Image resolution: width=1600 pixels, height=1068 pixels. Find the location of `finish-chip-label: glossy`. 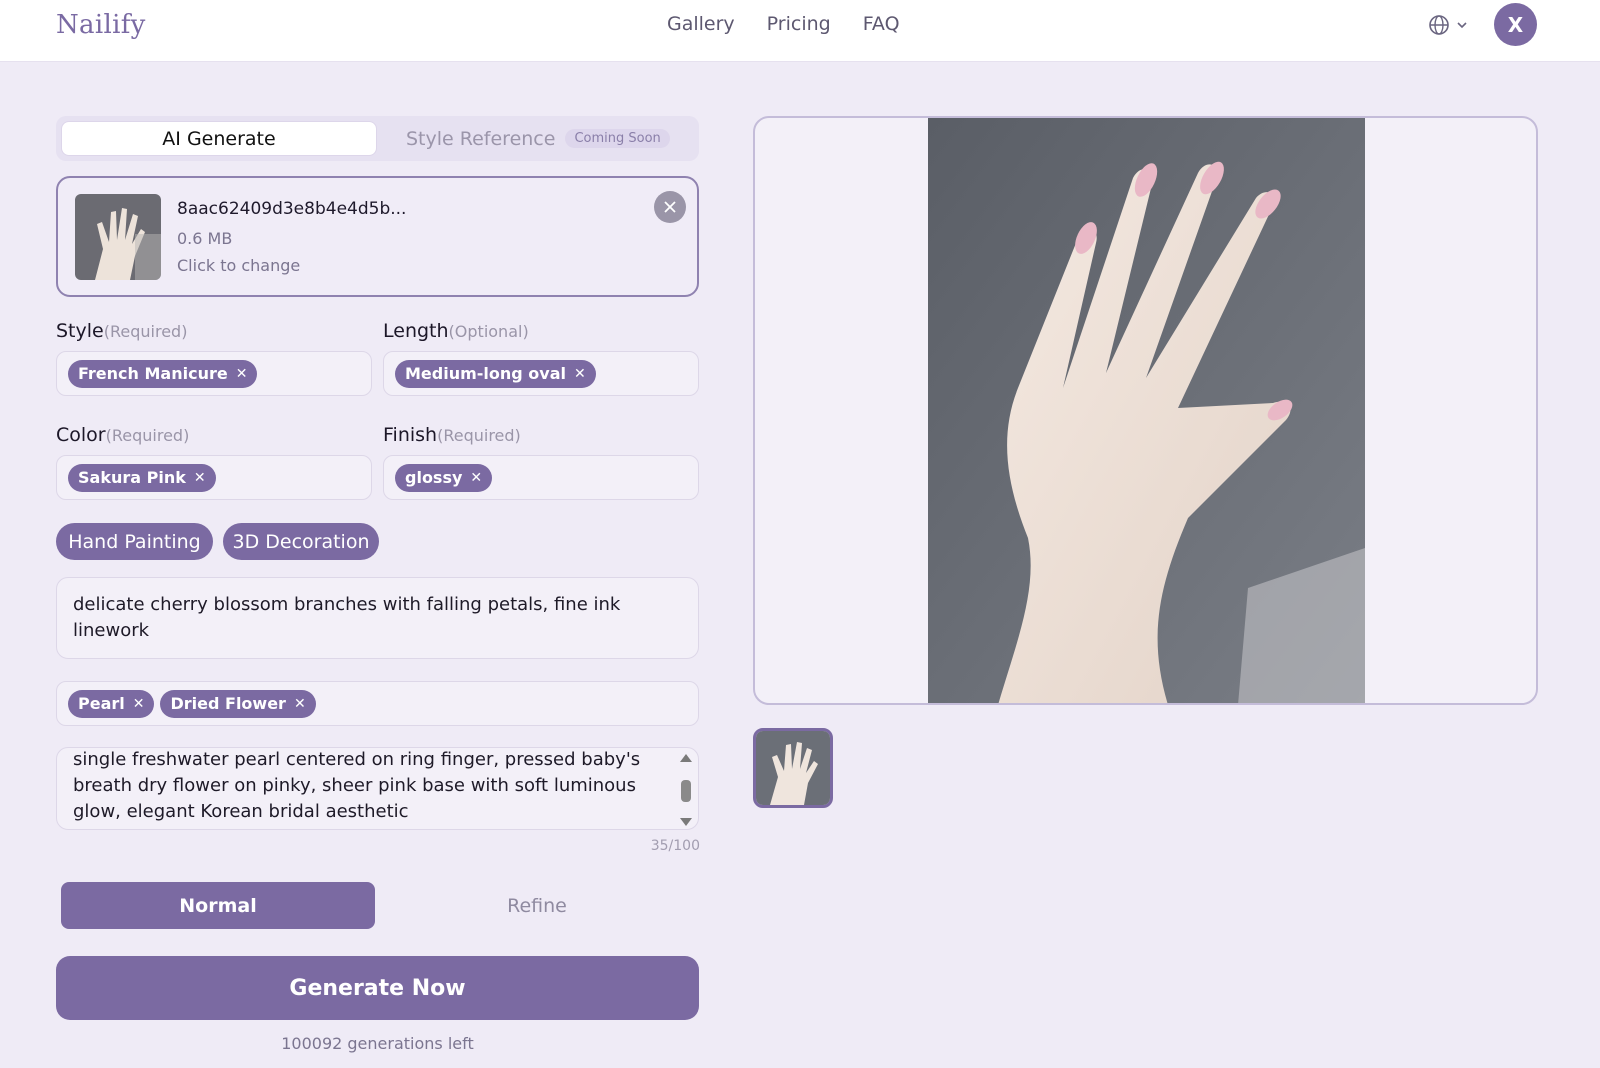

finish-chip-label: glossy is located at coordinates (434, 477).